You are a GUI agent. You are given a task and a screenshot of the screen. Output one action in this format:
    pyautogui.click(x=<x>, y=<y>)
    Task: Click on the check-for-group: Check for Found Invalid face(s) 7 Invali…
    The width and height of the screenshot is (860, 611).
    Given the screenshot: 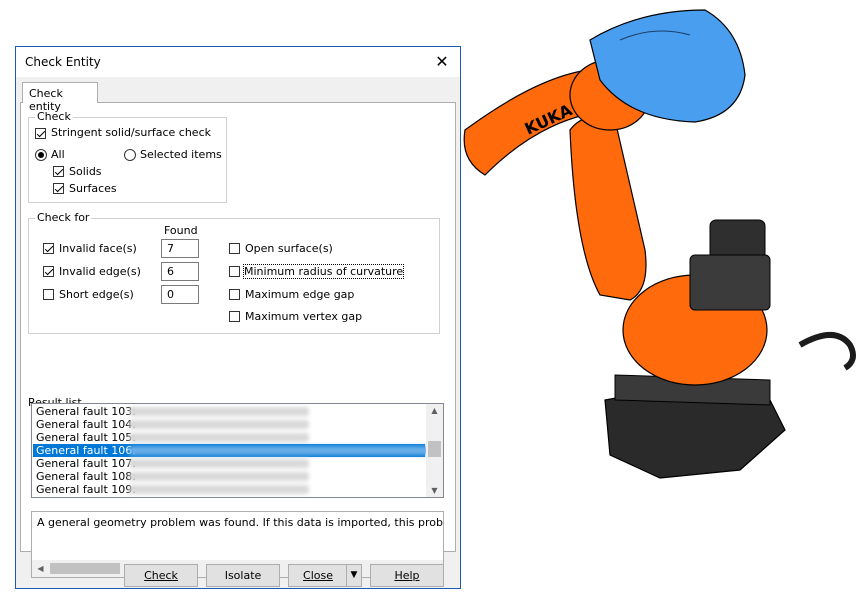 What is the action you would take?
    pyautogui.click(x=234, y=272)
    